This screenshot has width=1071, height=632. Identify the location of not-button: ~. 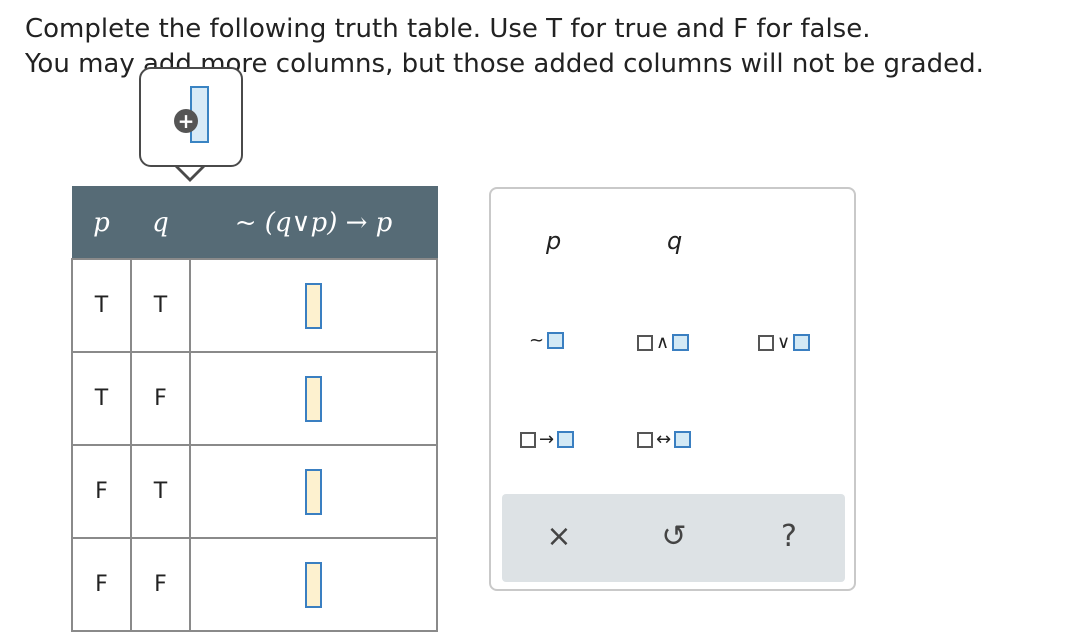
(547, 340).